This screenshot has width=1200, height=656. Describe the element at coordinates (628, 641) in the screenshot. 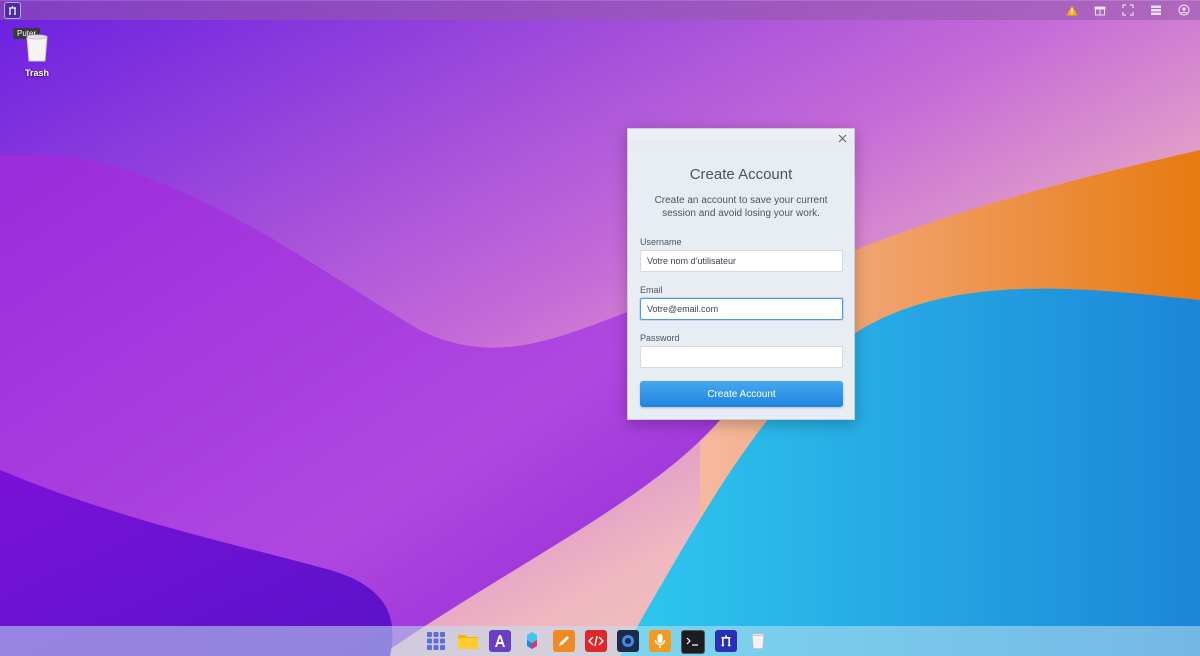

I see `camera-icon` at that location.